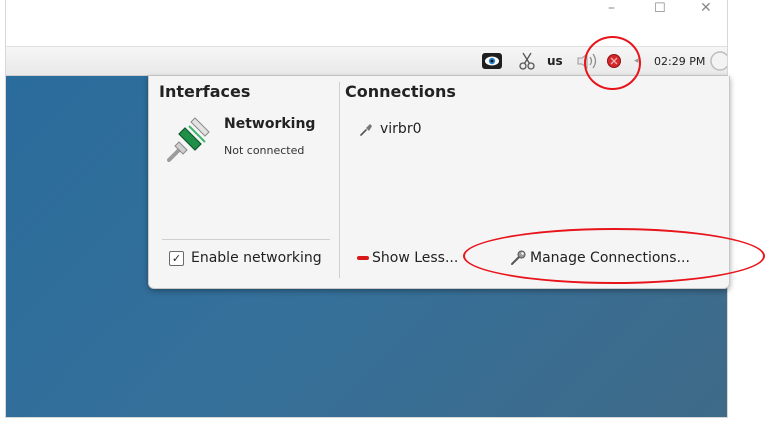 The image size is (771, 423). Describe the element at coordinates (366, 130) in the screenshot. I see `connection-plug-icon` at that location.